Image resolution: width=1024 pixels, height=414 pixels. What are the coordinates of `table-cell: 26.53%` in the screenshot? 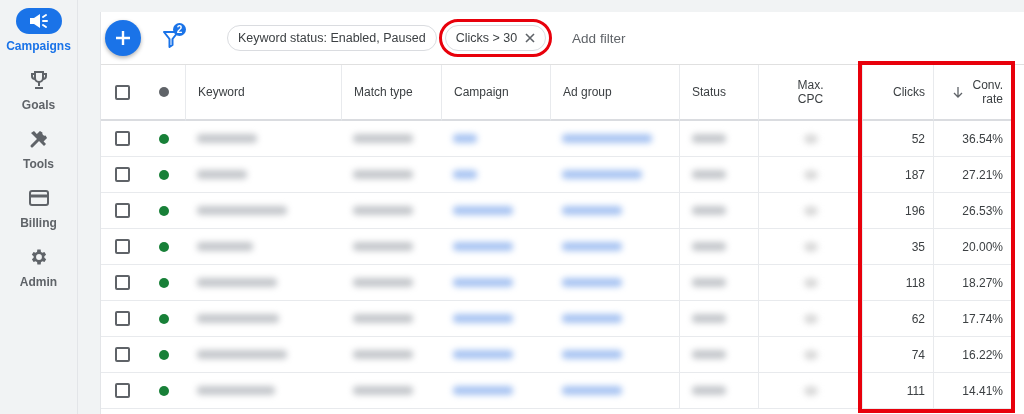 It's located at (972, 211).